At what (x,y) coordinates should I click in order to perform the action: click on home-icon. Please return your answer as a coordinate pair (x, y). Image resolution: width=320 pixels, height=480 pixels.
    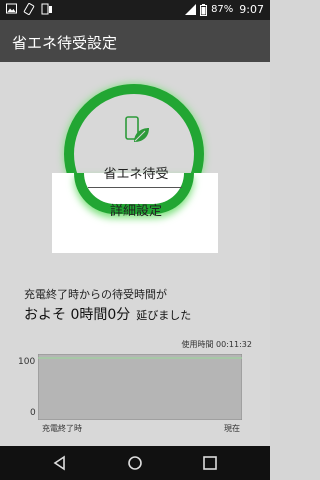
    Looking at the image, I should click on (135, 463).